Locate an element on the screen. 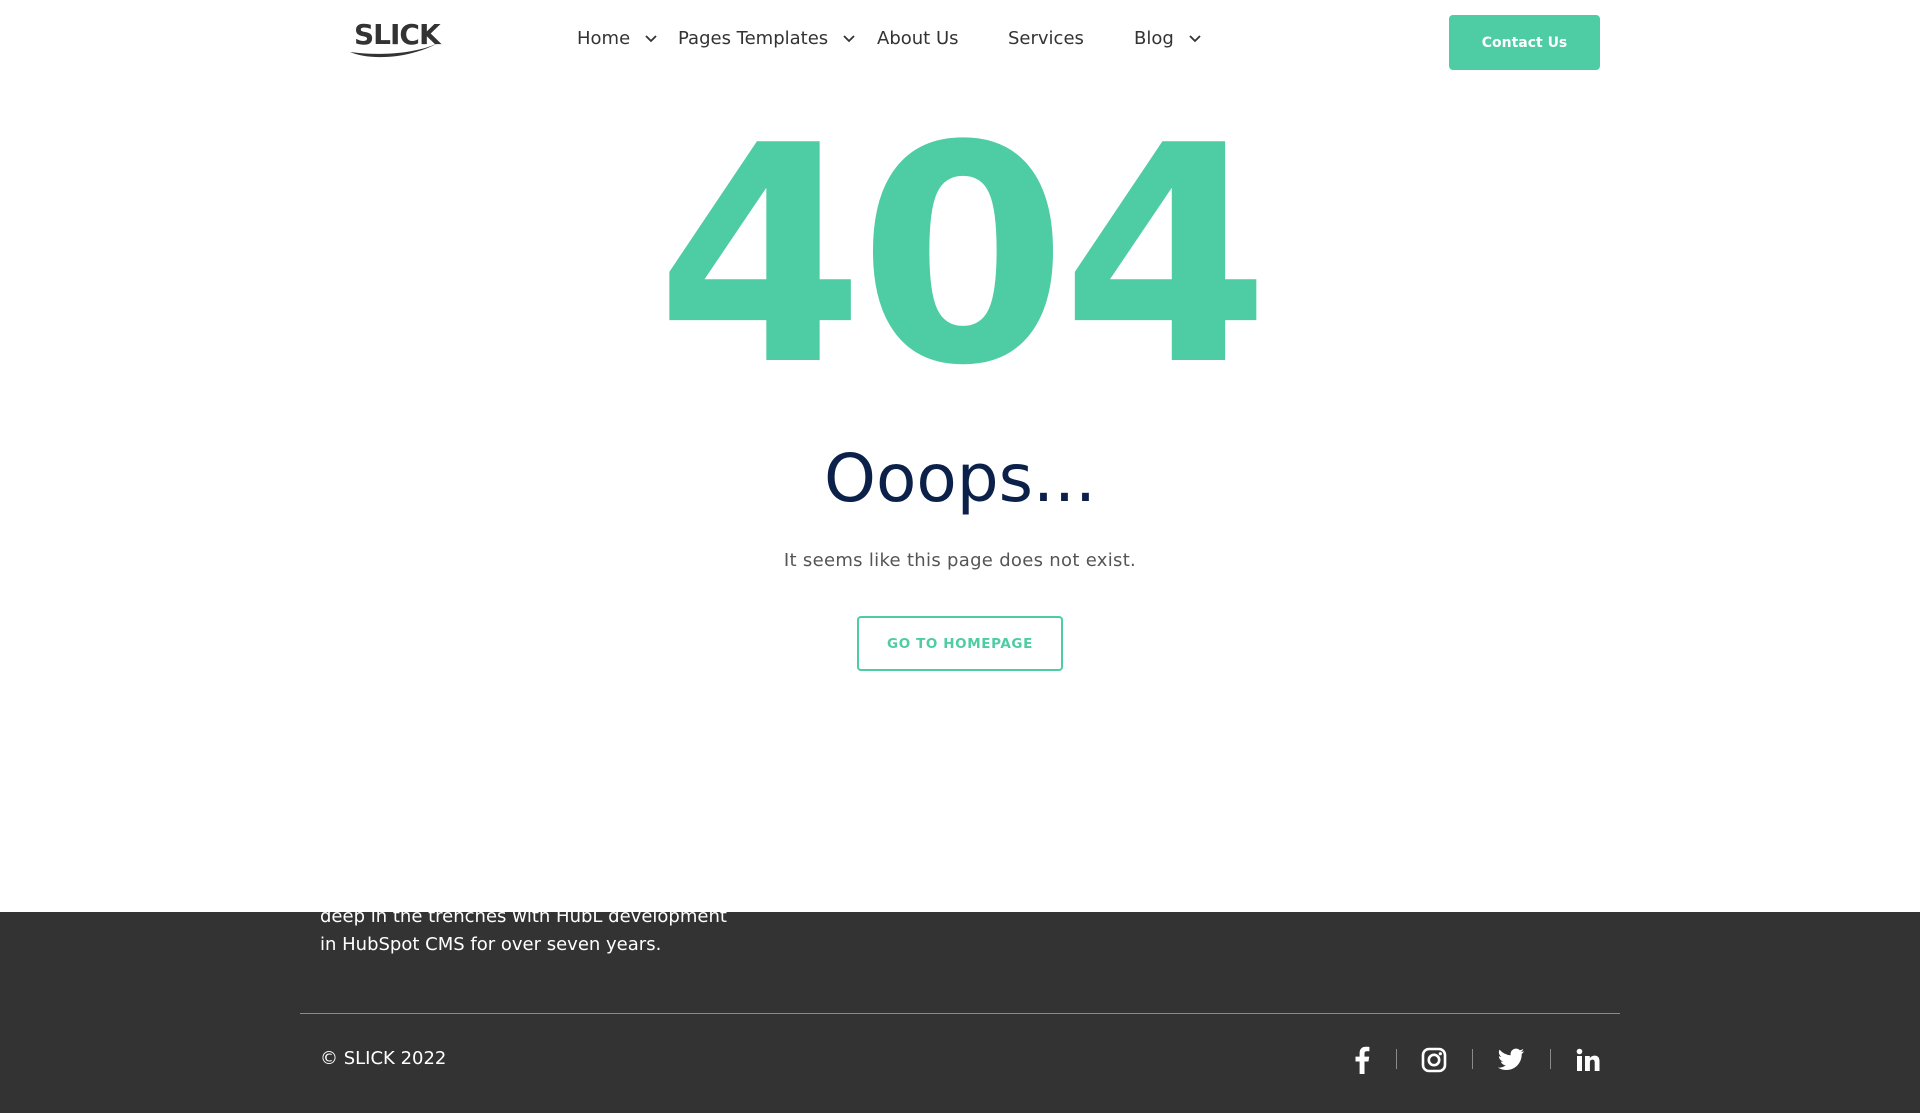  nav-item-services: Services is located at coordinates (1046, 38).